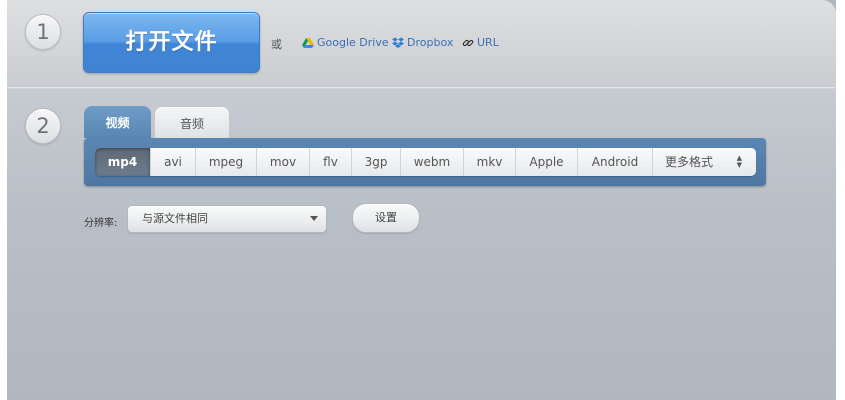 Image resolution: width=845 pixels, height=400 pixels. I want to click on format-mkv: mkv, so click(490, 162).